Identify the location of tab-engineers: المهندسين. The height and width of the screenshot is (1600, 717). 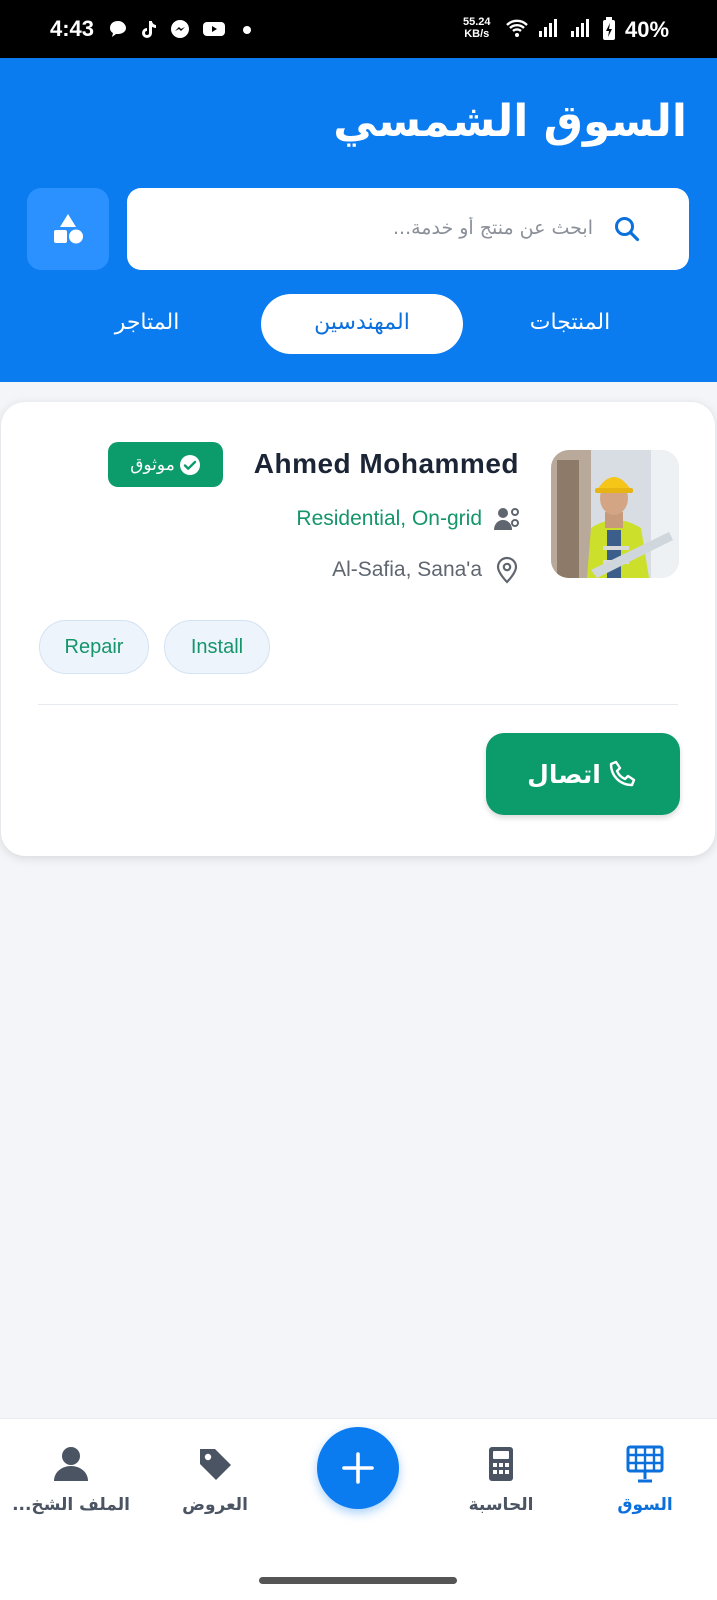
(362, 324).